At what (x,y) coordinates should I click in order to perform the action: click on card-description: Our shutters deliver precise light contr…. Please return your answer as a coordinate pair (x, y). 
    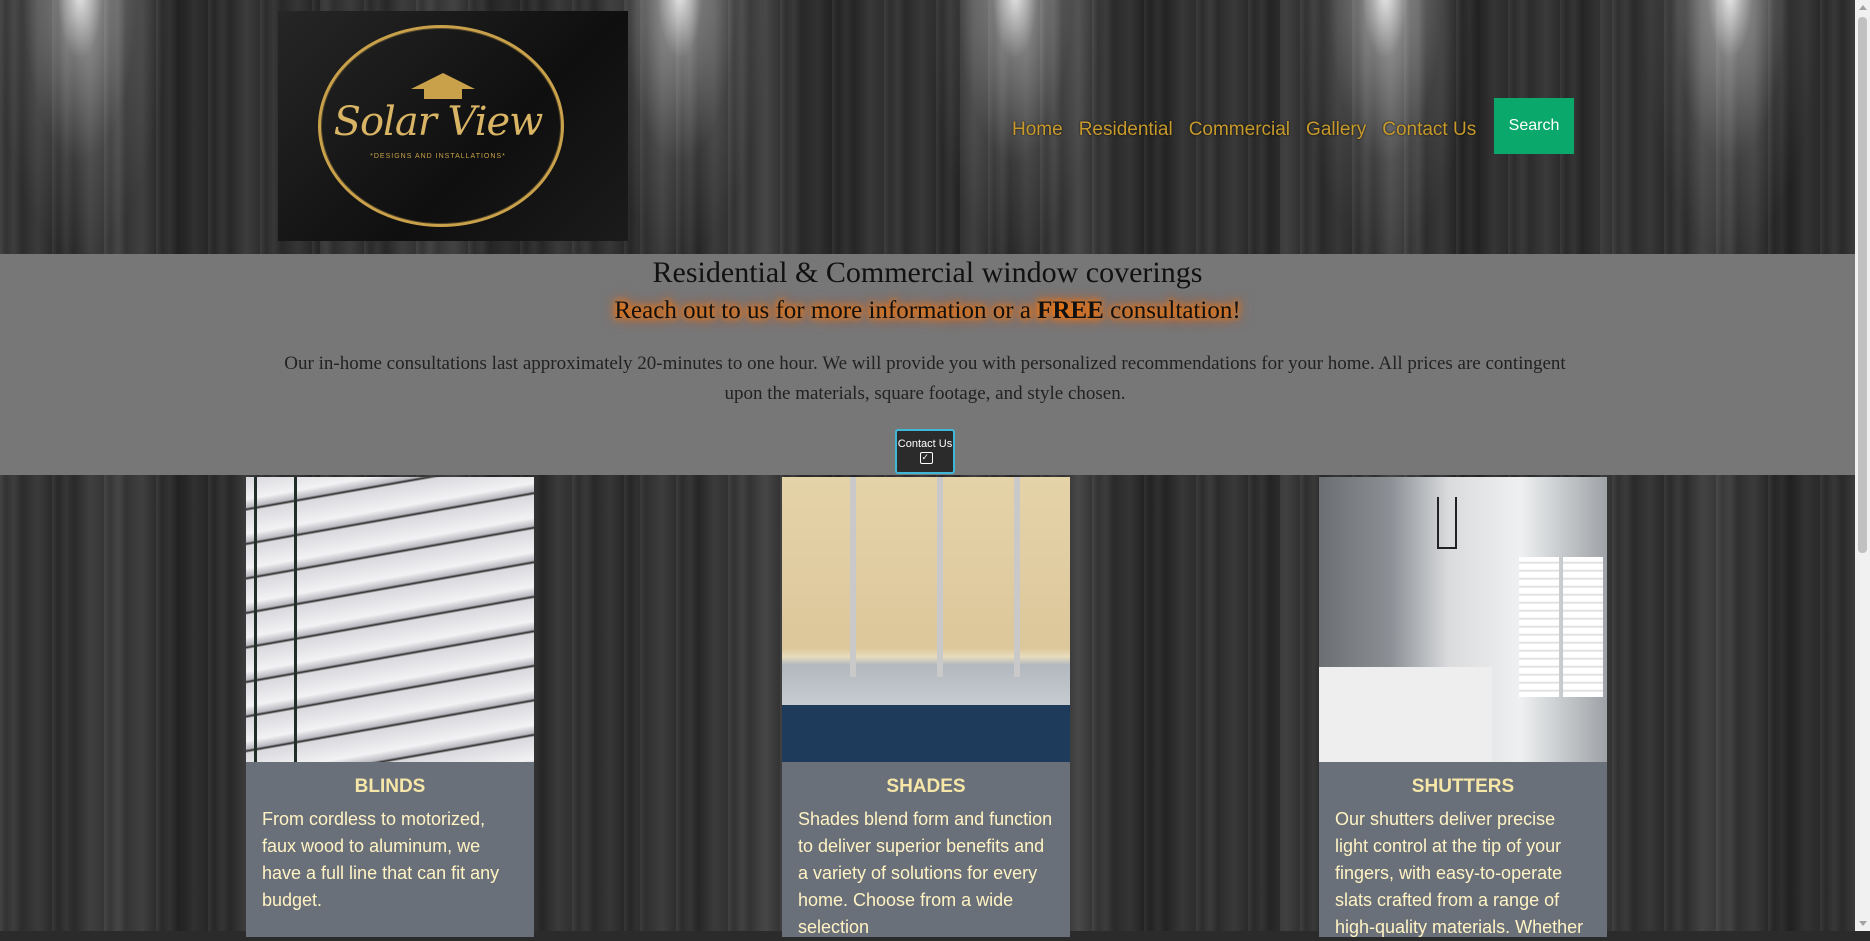
    Looking at the image, I should click on (1459, 873).